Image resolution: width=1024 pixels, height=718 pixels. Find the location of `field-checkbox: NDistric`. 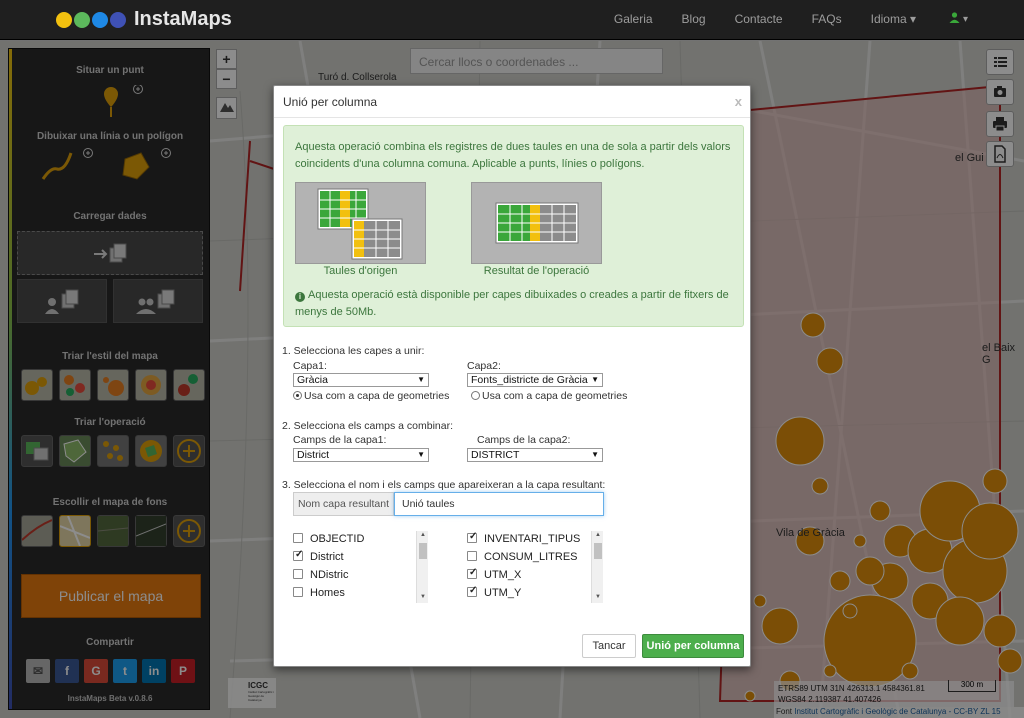

field-checkbox: NDistric is located at coordinates (321, 575).